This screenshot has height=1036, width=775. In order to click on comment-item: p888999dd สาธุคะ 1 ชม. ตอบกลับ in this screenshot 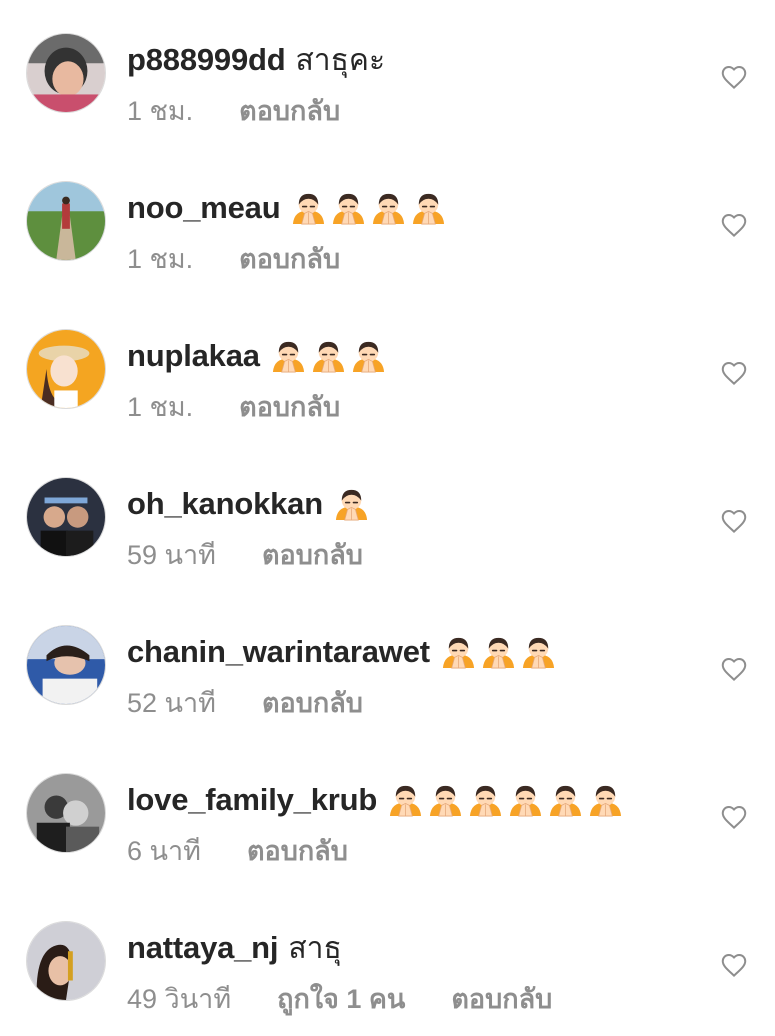, I will do `click(387, 74)`.